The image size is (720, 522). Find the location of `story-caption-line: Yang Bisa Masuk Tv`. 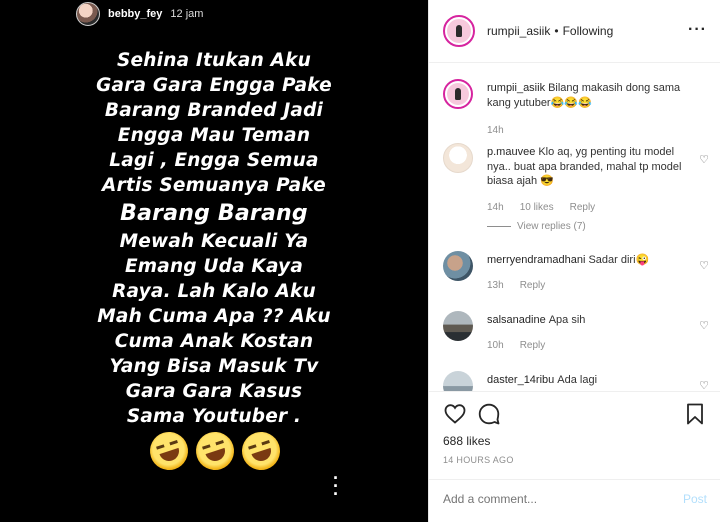

story-caption-line: Yang Bisa Masuk Tv is located at coordinates (214, 366).